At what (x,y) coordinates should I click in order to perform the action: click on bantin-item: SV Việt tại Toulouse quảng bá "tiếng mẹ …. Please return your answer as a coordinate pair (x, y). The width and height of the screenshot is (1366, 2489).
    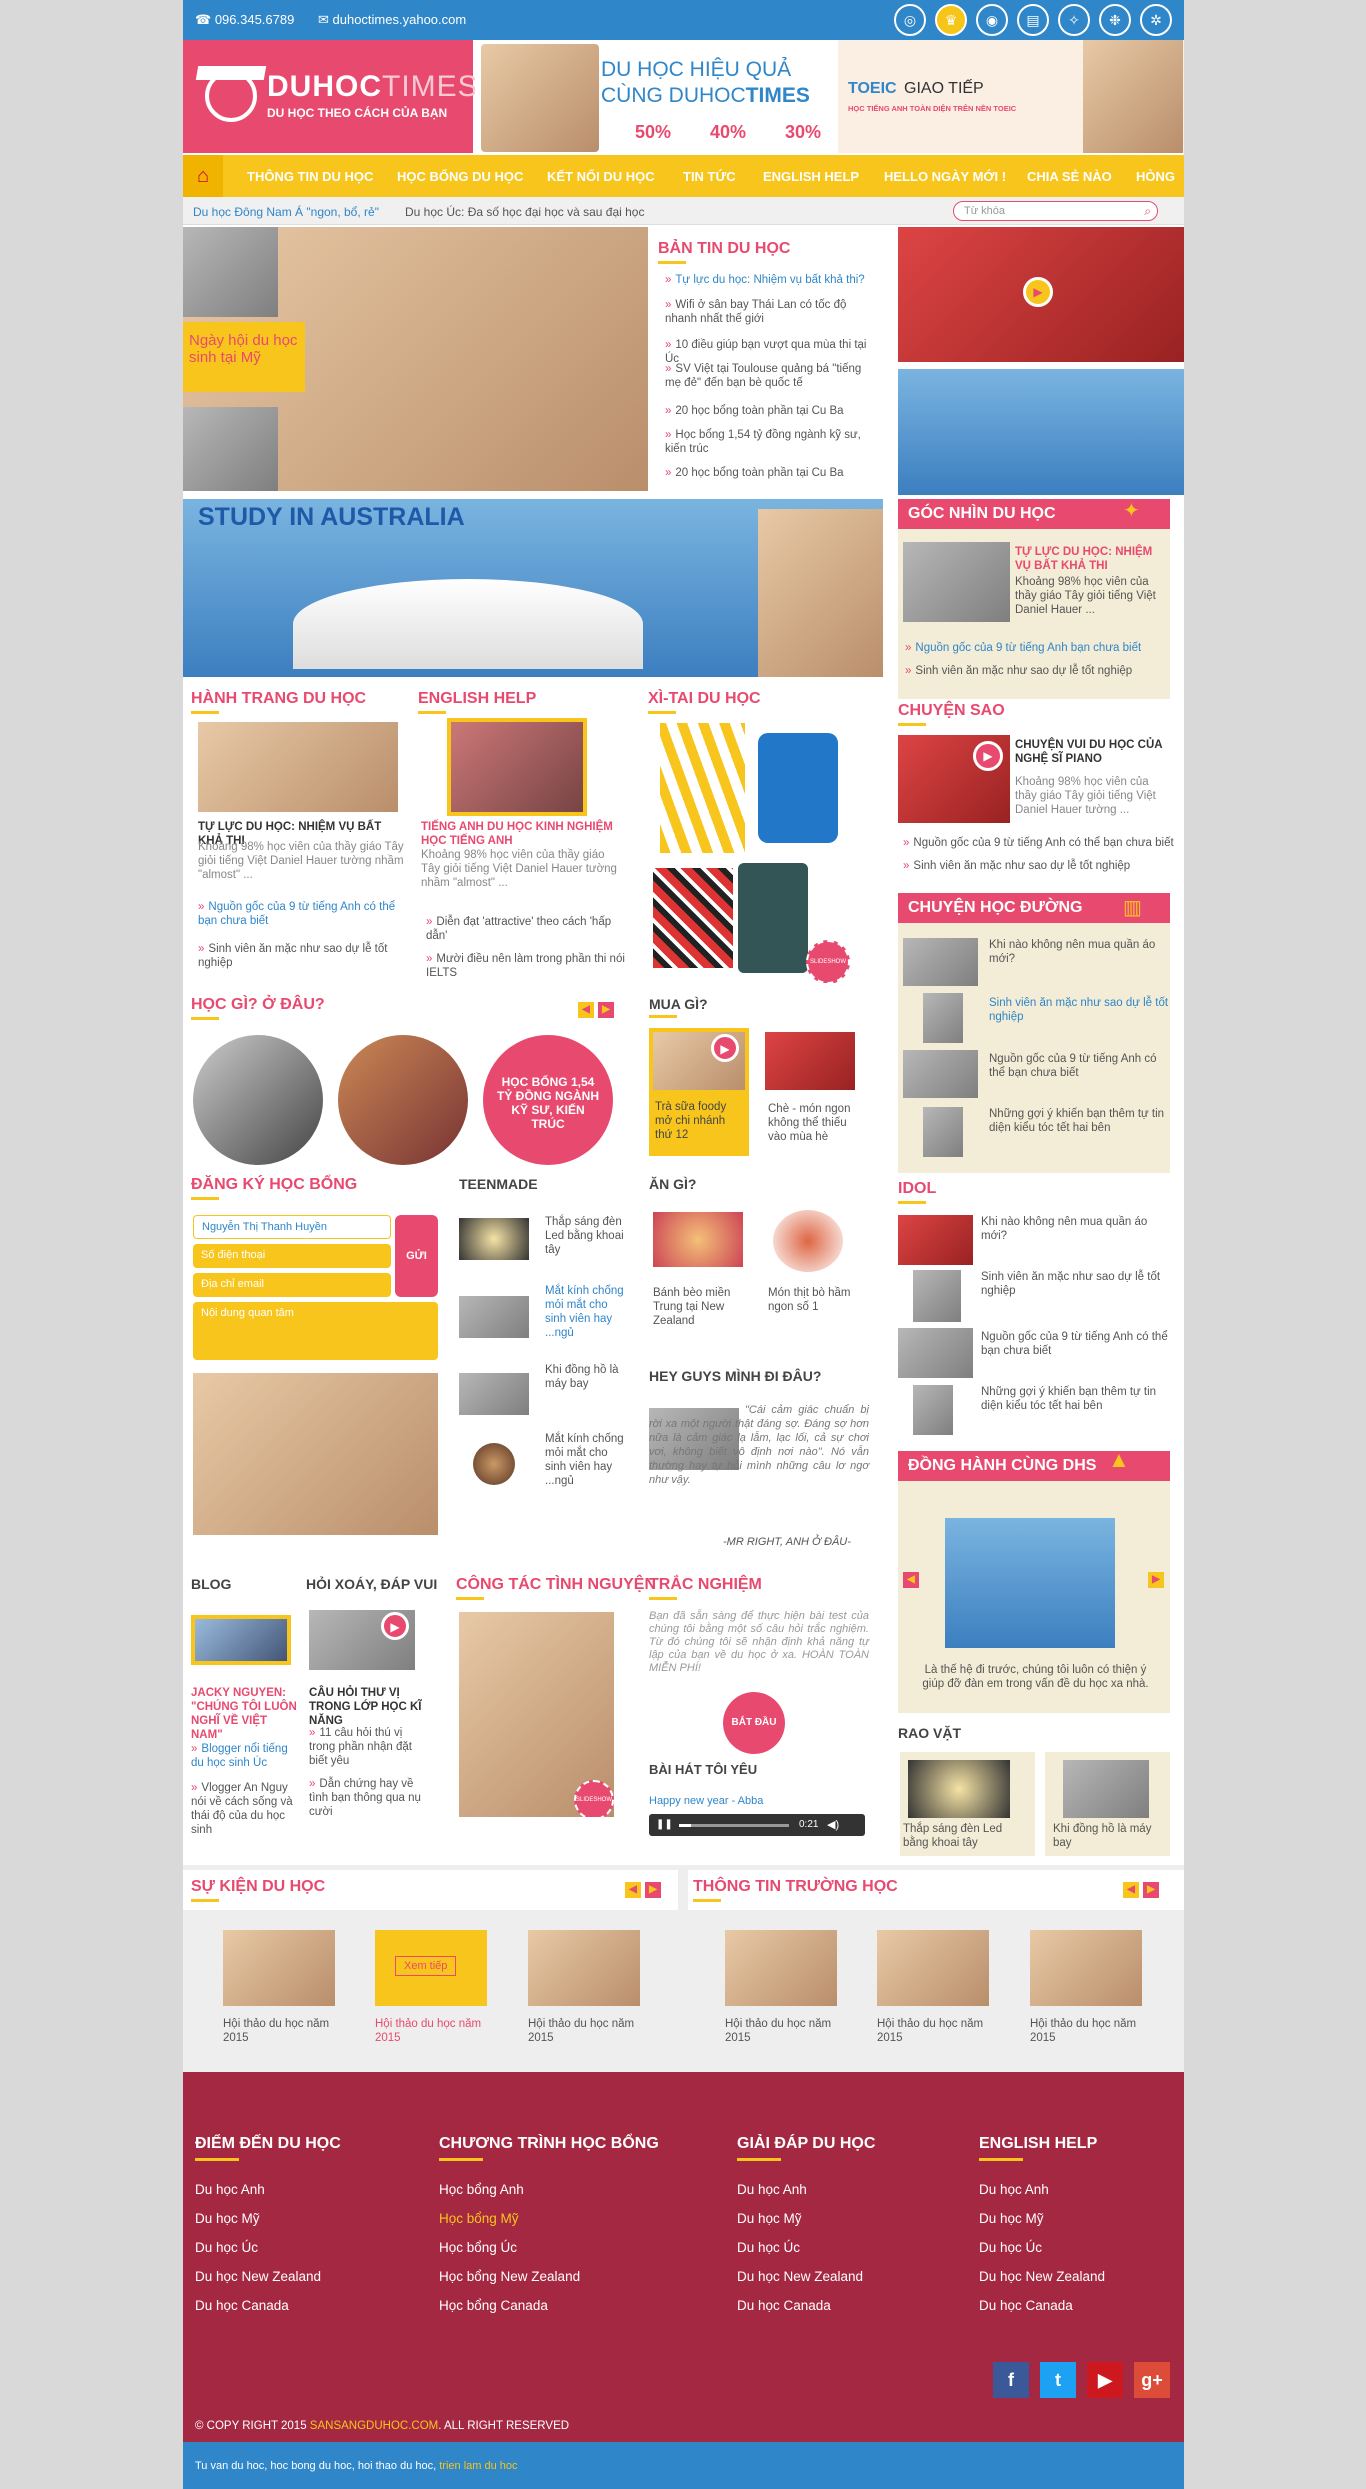
    Looking at the image, I should click on (770, 376).